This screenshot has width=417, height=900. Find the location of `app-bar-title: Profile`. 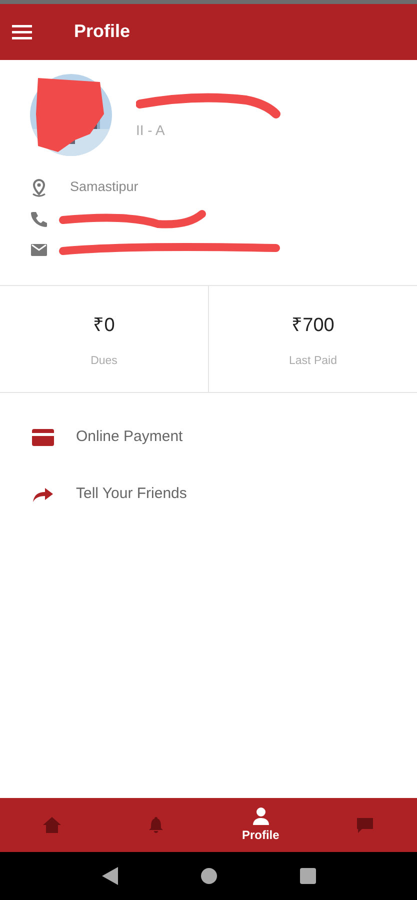

app-bar-title: Profile is located at coordinates (102, 32).